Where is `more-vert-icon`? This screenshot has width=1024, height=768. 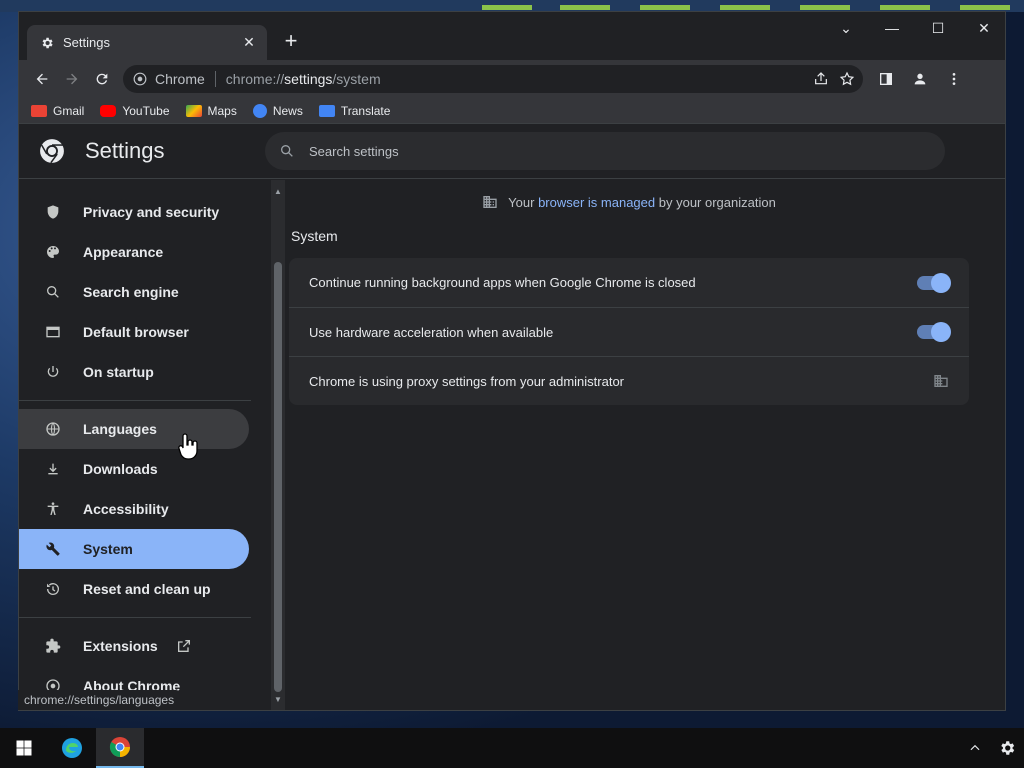 more-vert-icon is located at coordinates (954, 79).